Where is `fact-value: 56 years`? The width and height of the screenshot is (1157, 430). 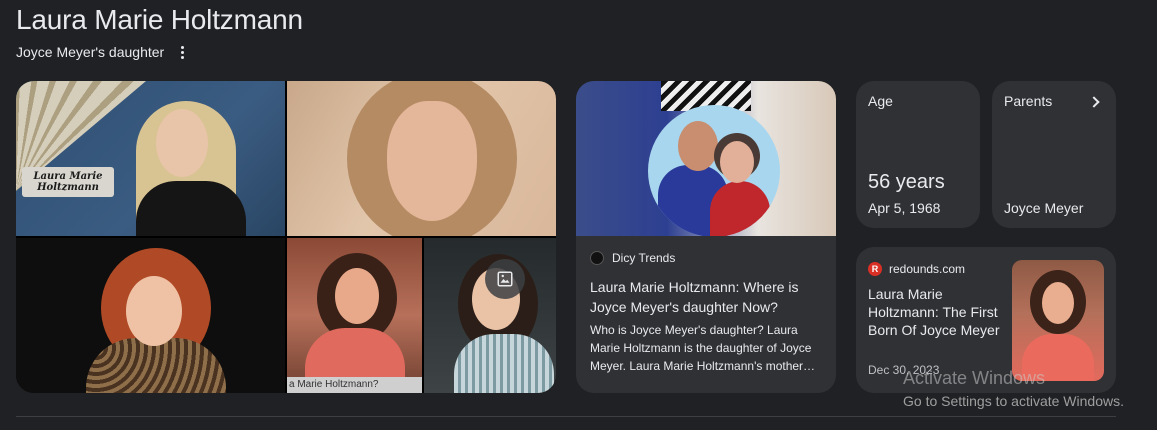
fact-value: 56 years is located at coordinates (906, 182).